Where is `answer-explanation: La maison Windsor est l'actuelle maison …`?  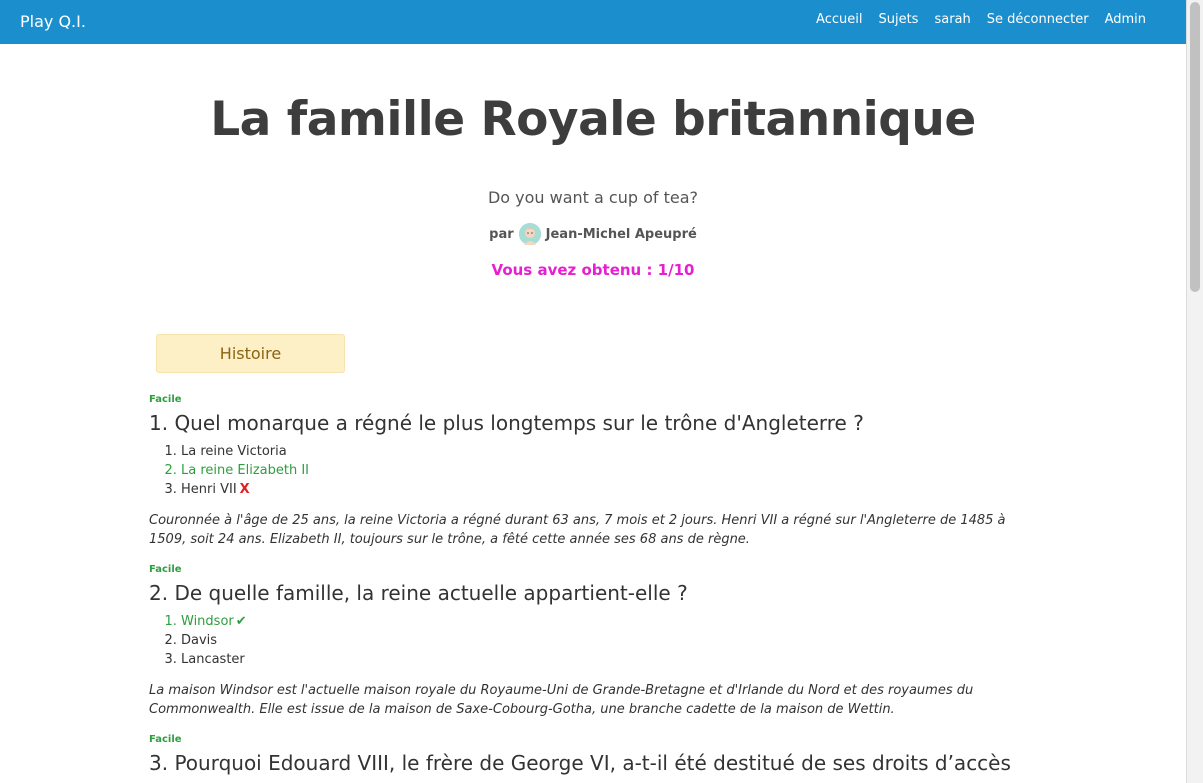
answer-explanation: La maison Windsor est l'actuelle maison … is located at coordinates (561, 700).